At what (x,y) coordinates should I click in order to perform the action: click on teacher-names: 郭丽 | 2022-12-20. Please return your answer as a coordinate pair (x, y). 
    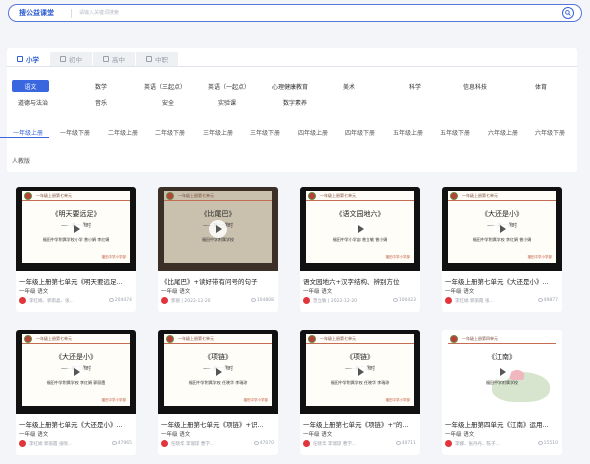
    Looking at the image, I should click on (191, 301).